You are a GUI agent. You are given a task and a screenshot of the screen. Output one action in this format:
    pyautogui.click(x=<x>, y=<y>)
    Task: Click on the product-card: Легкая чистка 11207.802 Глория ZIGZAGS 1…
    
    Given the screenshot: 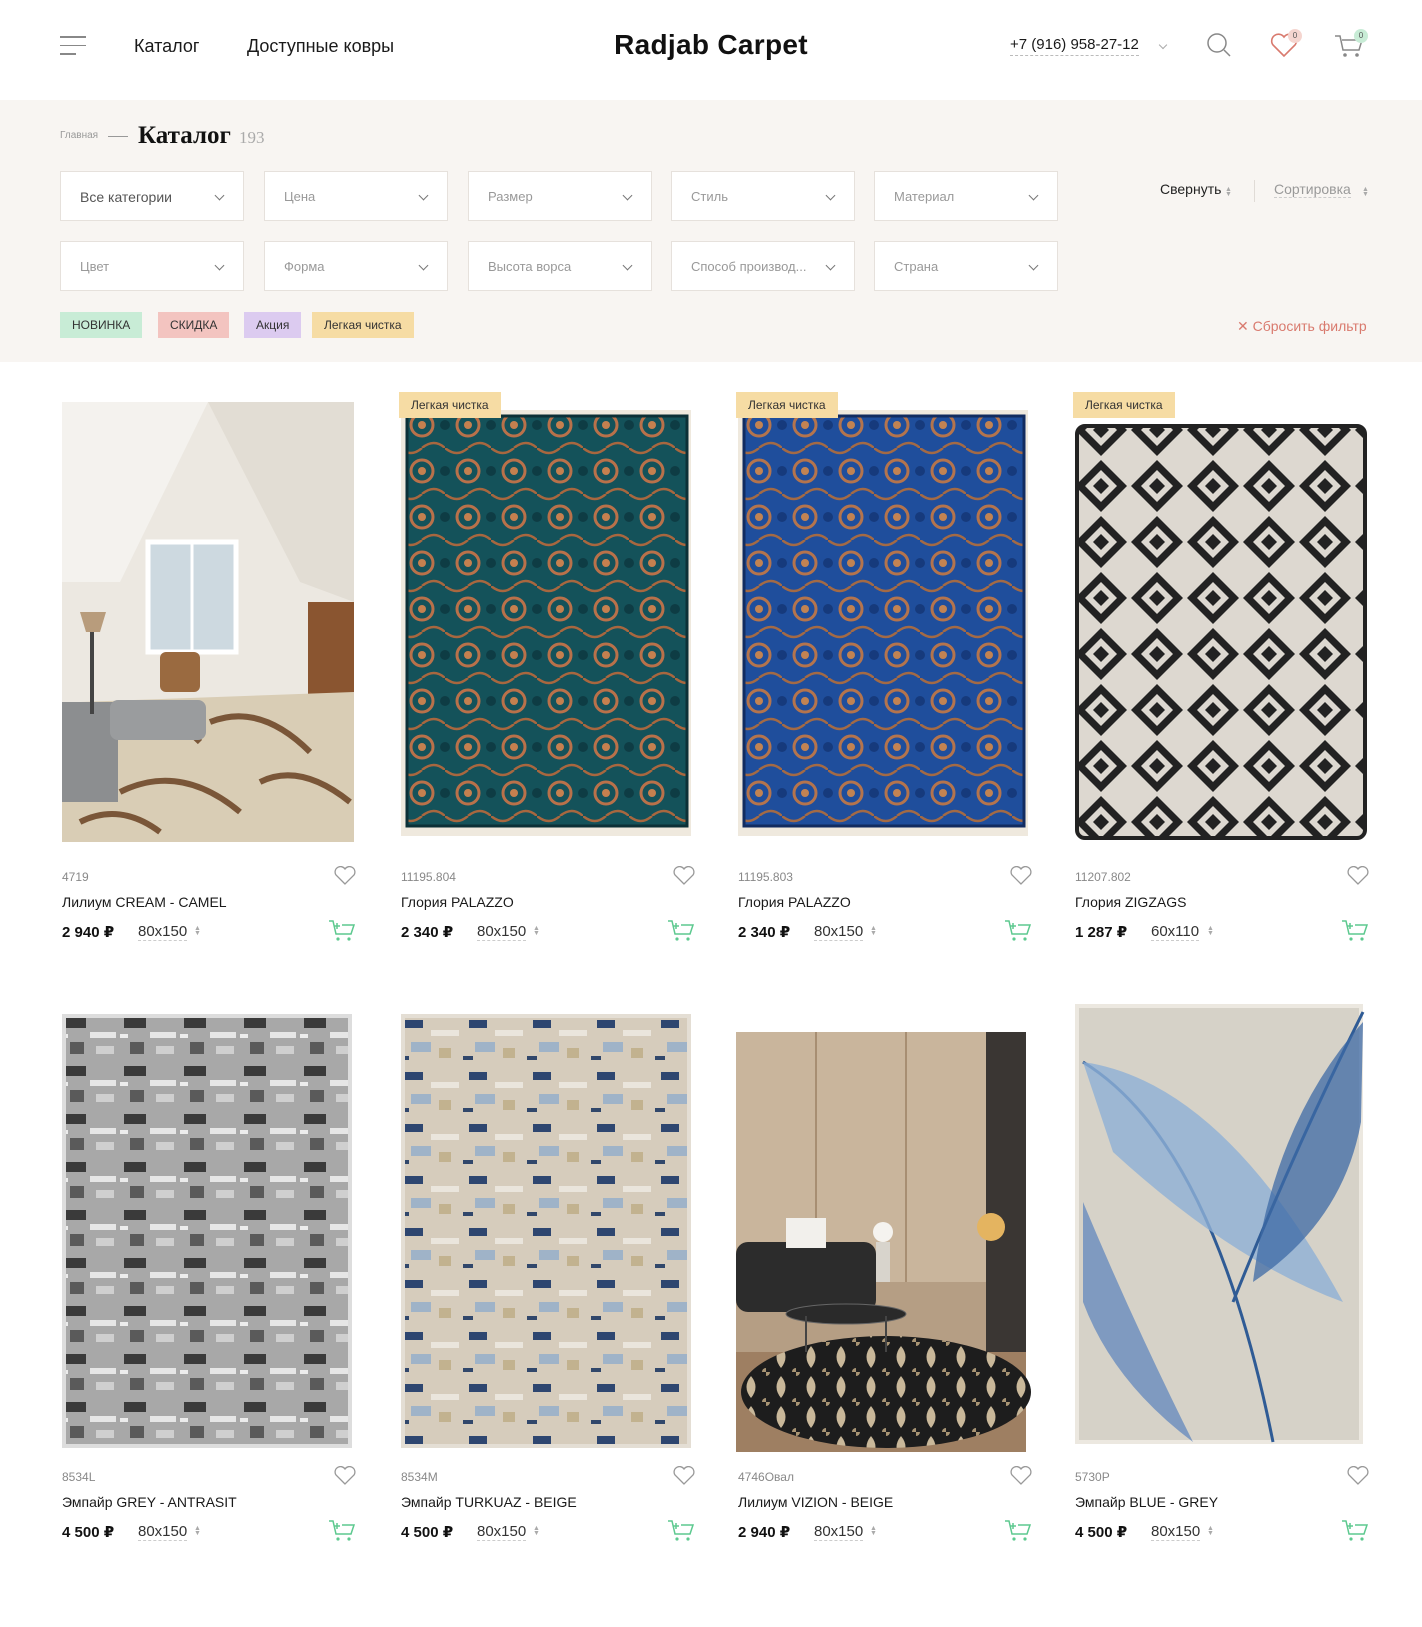 What is the action you would take?
    pyautogui.click(x=1221, y=672)
    